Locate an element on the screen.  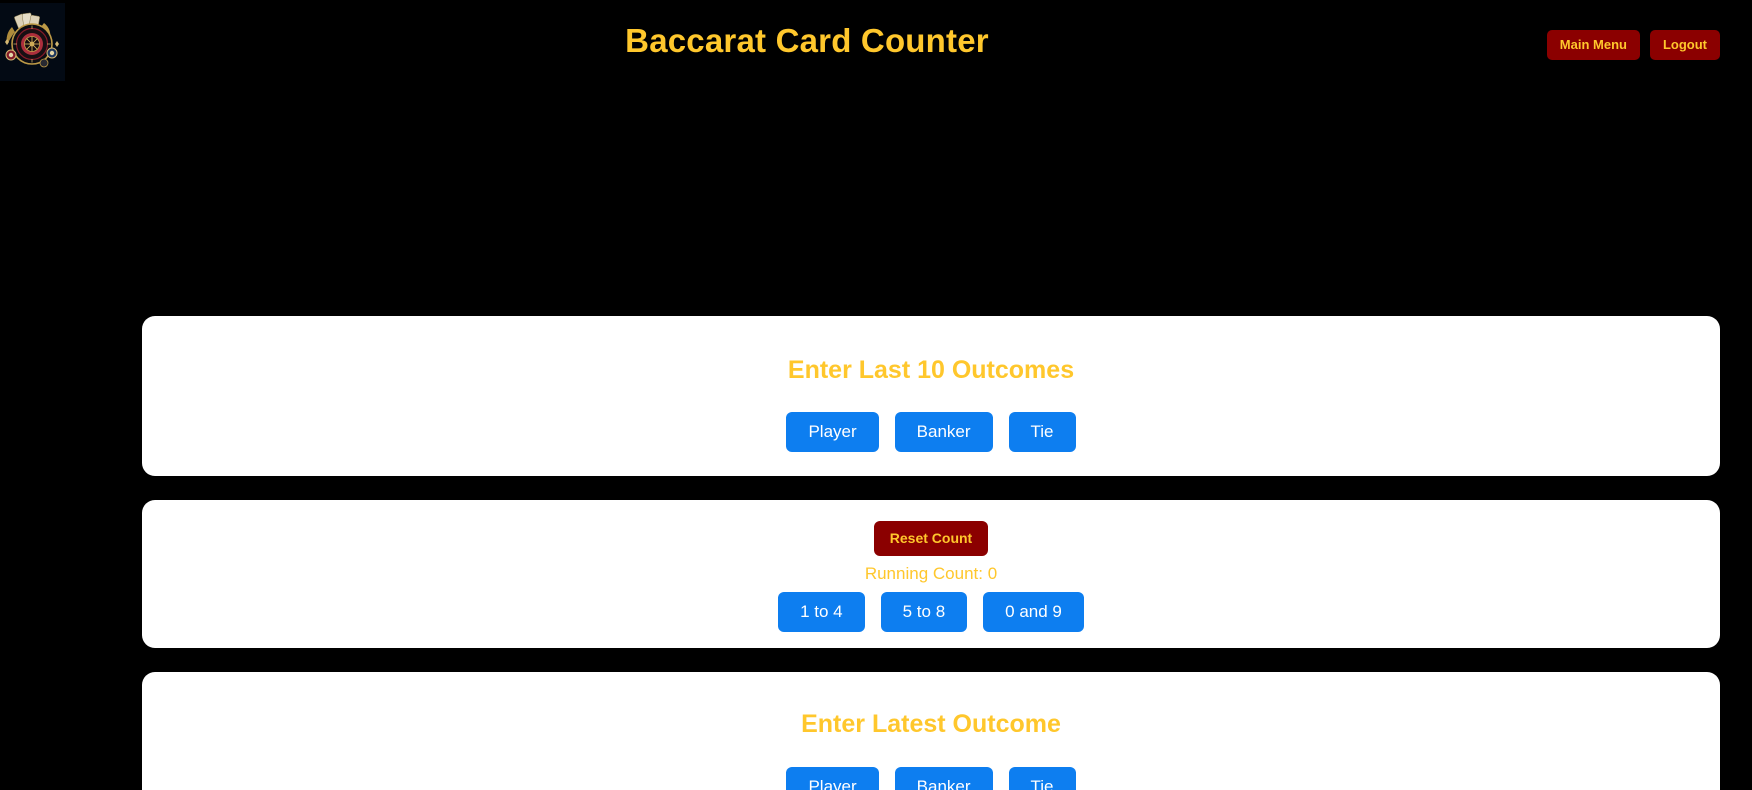
app-header: Baccarat Card Counter Main Menu Logout is located at coordinates (876, 47).